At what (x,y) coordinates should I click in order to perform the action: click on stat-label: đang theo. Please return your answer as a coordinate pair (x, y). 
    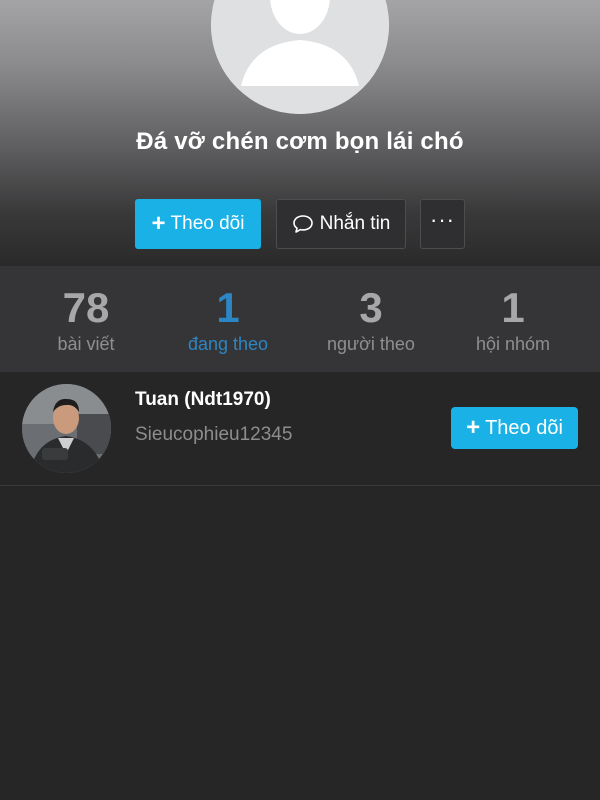
    Looking at the image, I should click on (228, 344).